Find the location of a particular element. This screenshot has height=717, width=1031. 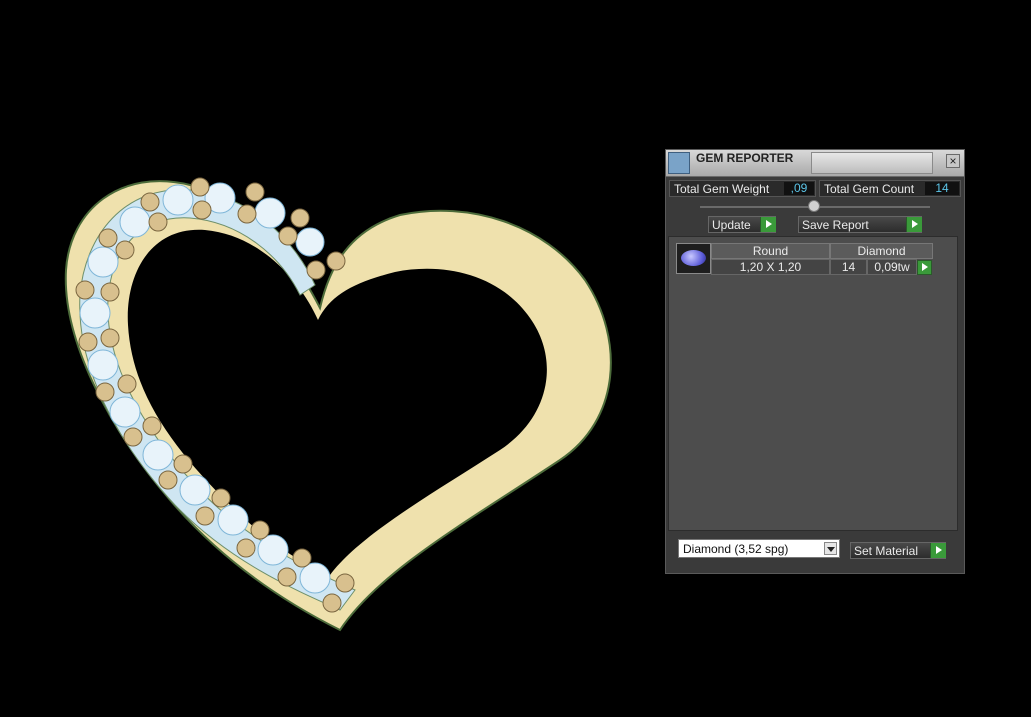

panel-titlebar: GEM REPORTER × is located at coordinates (815, 163).